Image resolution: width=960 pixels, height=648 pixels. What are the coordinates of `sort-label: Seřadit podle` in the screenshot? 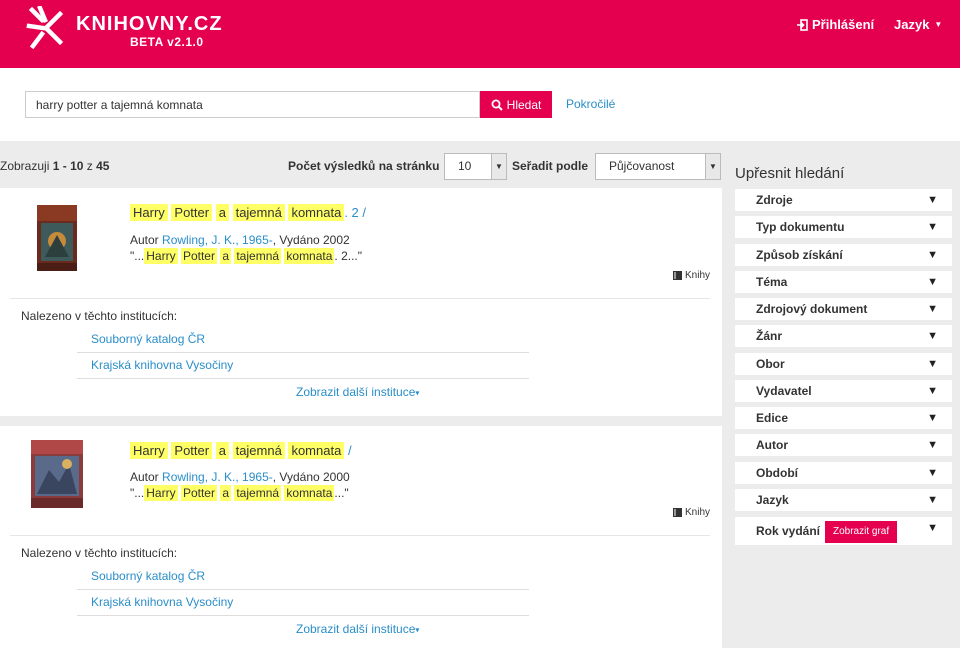 It's located at (550, 166).